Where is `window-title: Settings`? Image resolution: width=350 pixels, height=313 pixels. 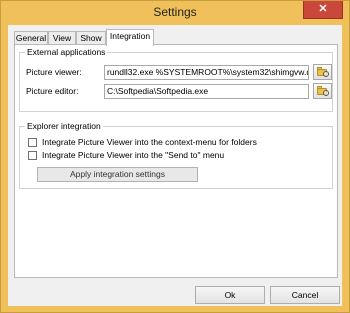
window-title: Settings is located at coordinates (175, 12).